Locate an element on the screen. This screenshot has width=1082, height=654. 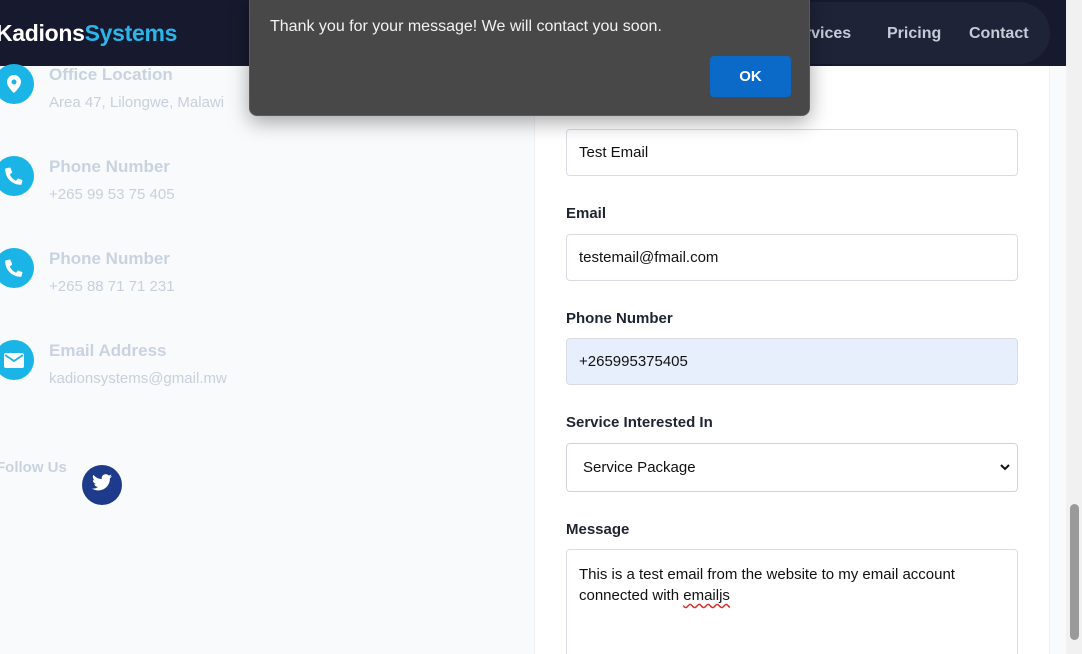
chevron-down-icon is located at coordinates (1005, 468).